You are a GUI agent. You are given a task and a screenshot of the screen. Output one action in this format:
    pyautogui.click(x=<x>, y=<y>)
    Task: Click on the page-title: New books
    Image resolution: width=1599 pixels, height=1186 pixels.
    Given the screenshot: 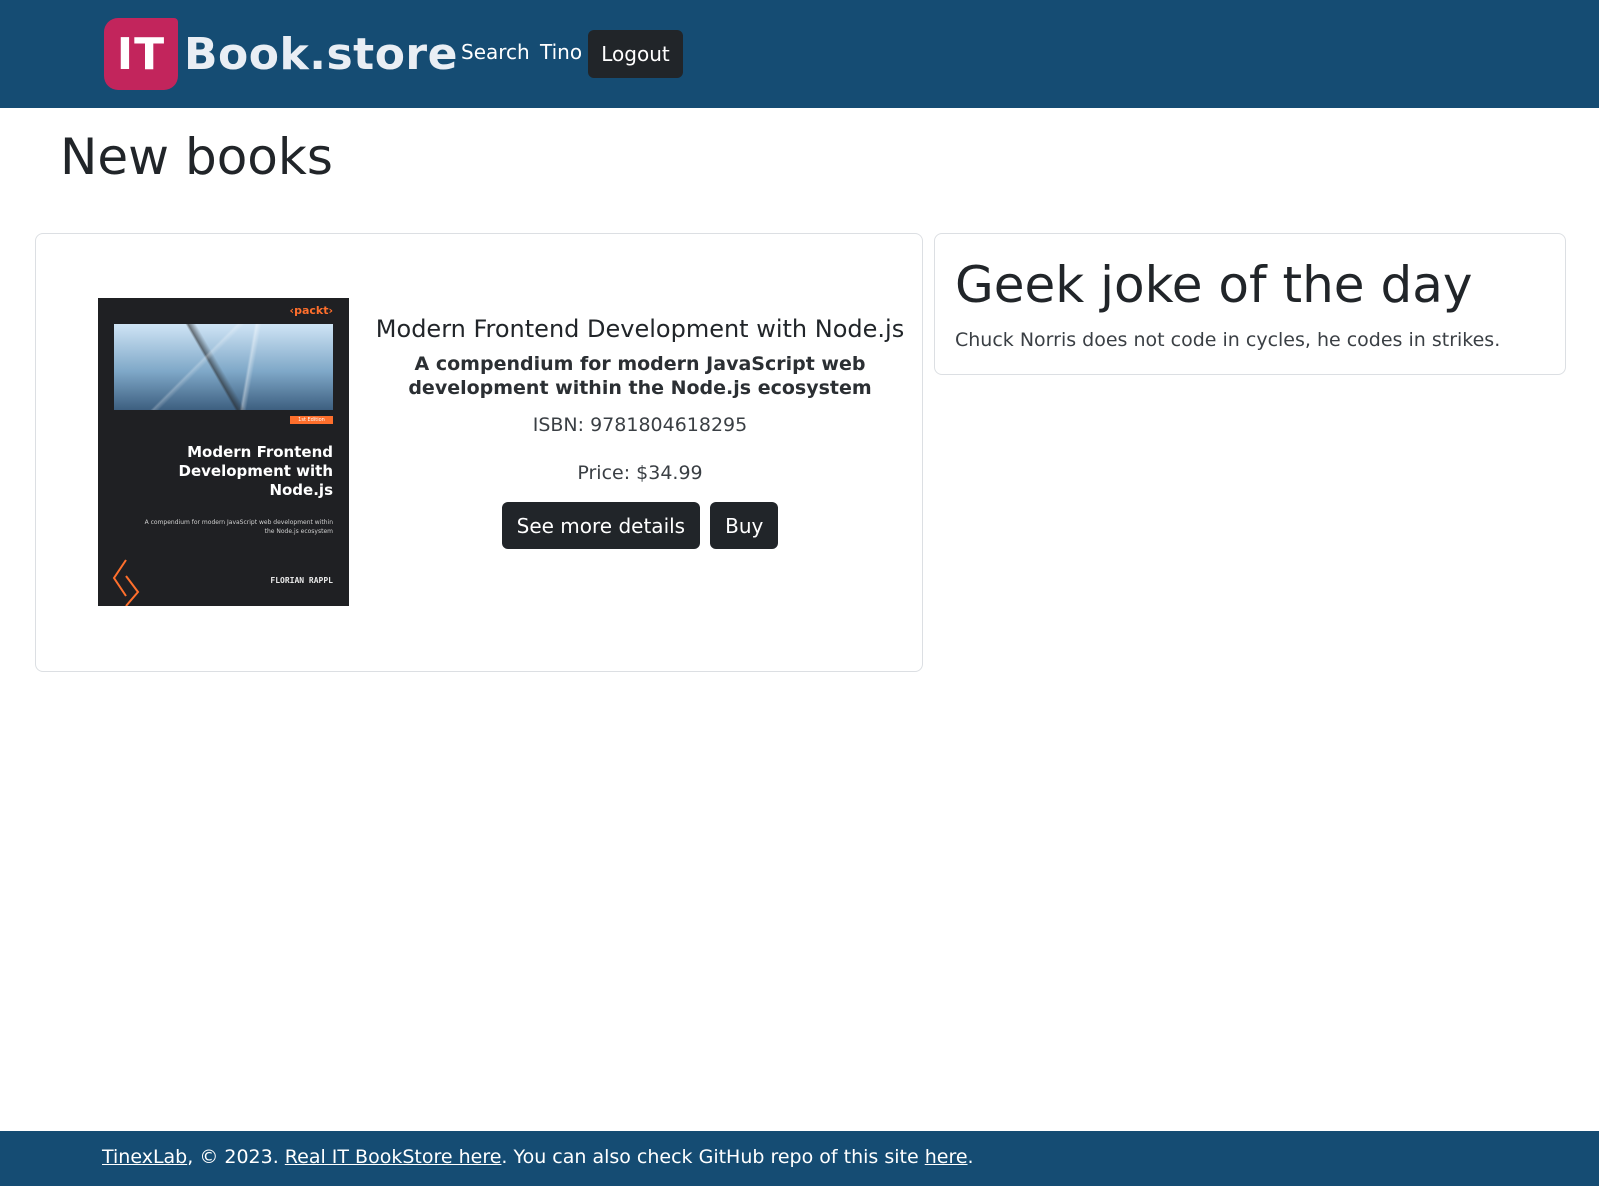 What is the action you would take?
    pyautogui.click(x=196, y=157)
    